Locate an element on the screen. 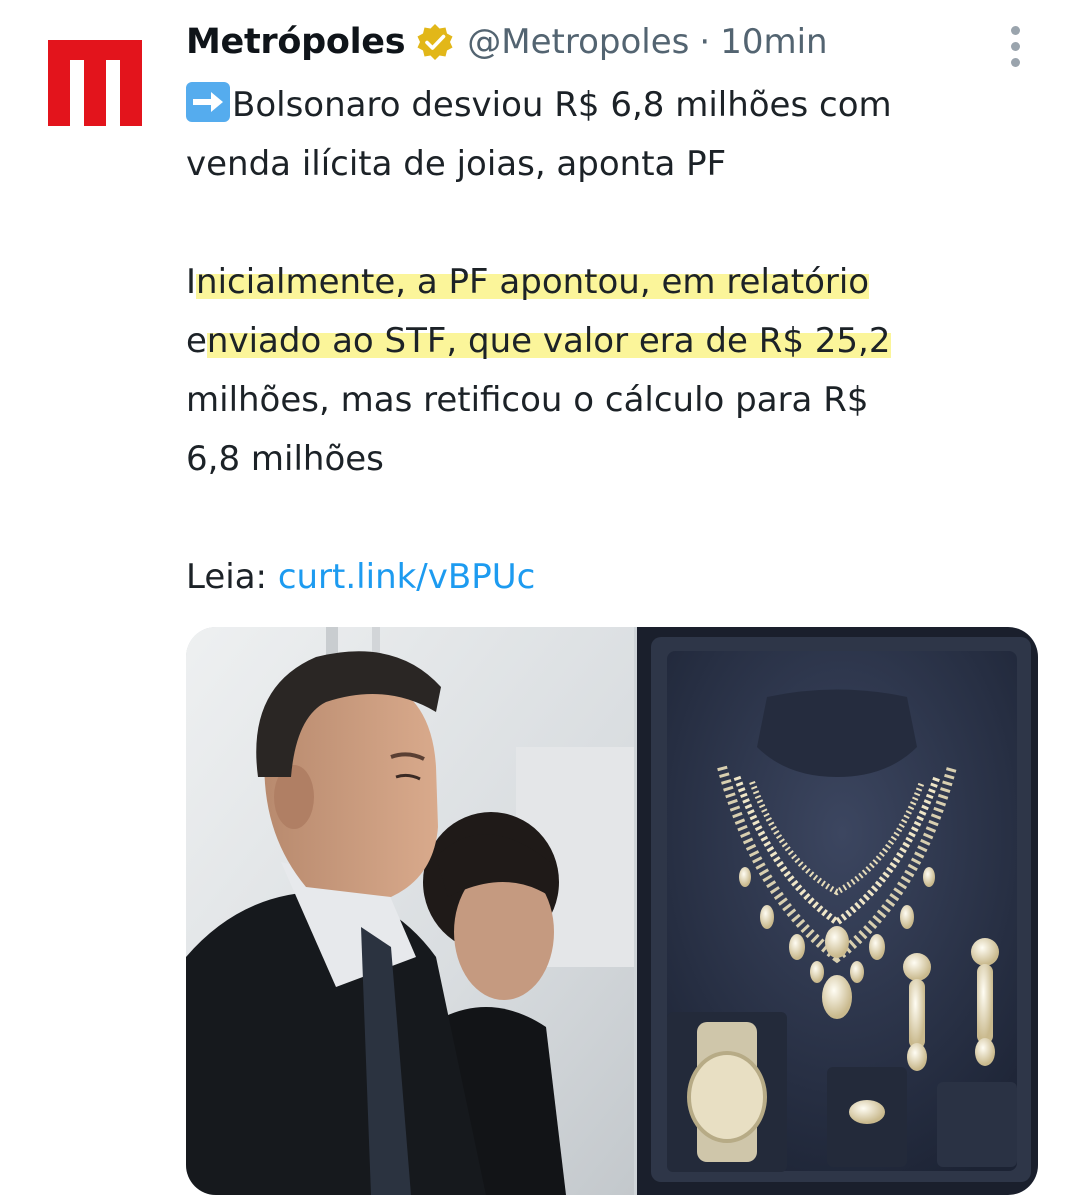 Image resolution: width=1074 pixels, height=1200 pixels. read-label: Leia: is located at coordinates (226, 577).